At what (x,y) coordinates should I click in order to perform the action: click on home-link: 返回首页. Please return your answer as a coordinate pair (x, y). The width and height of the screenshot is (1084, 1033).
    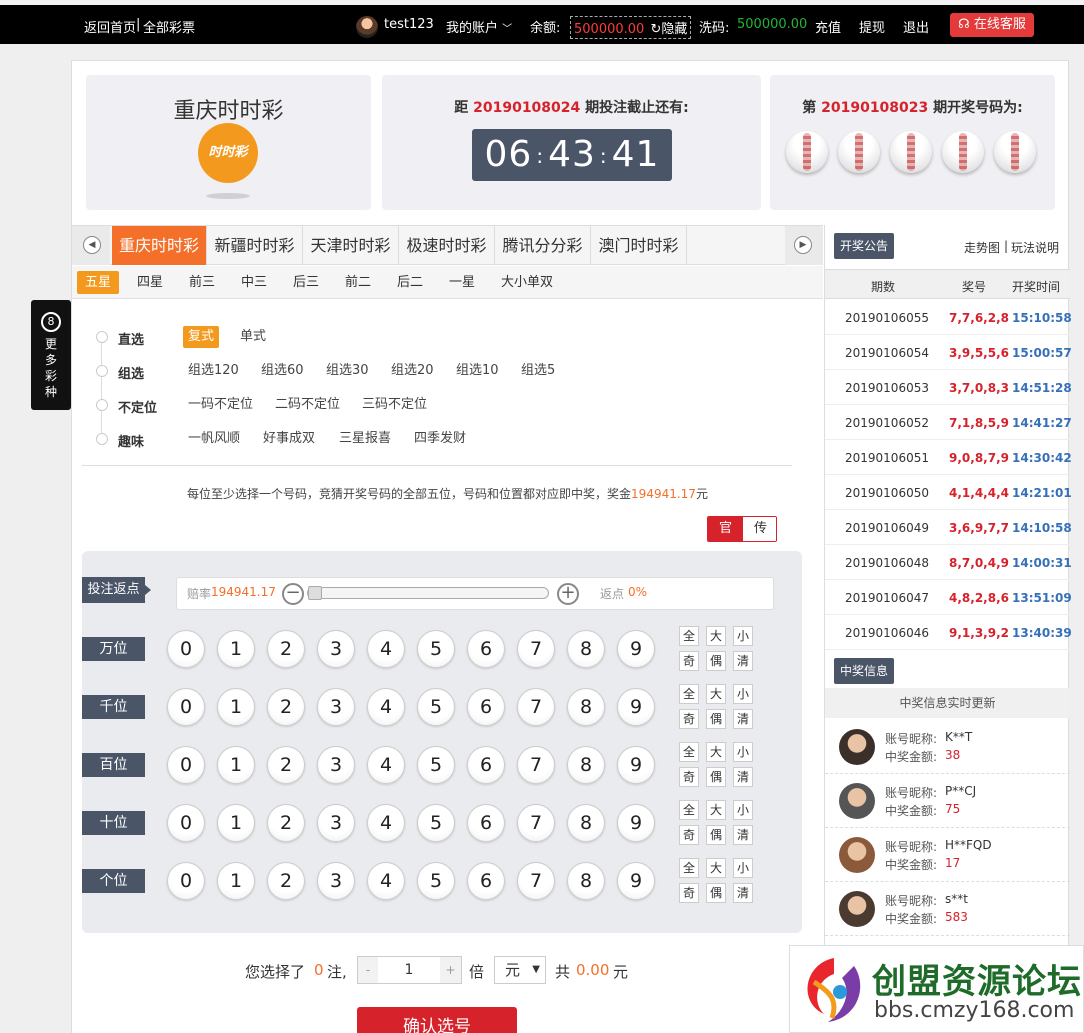
    Looking at the image, I should click on (110, 26).